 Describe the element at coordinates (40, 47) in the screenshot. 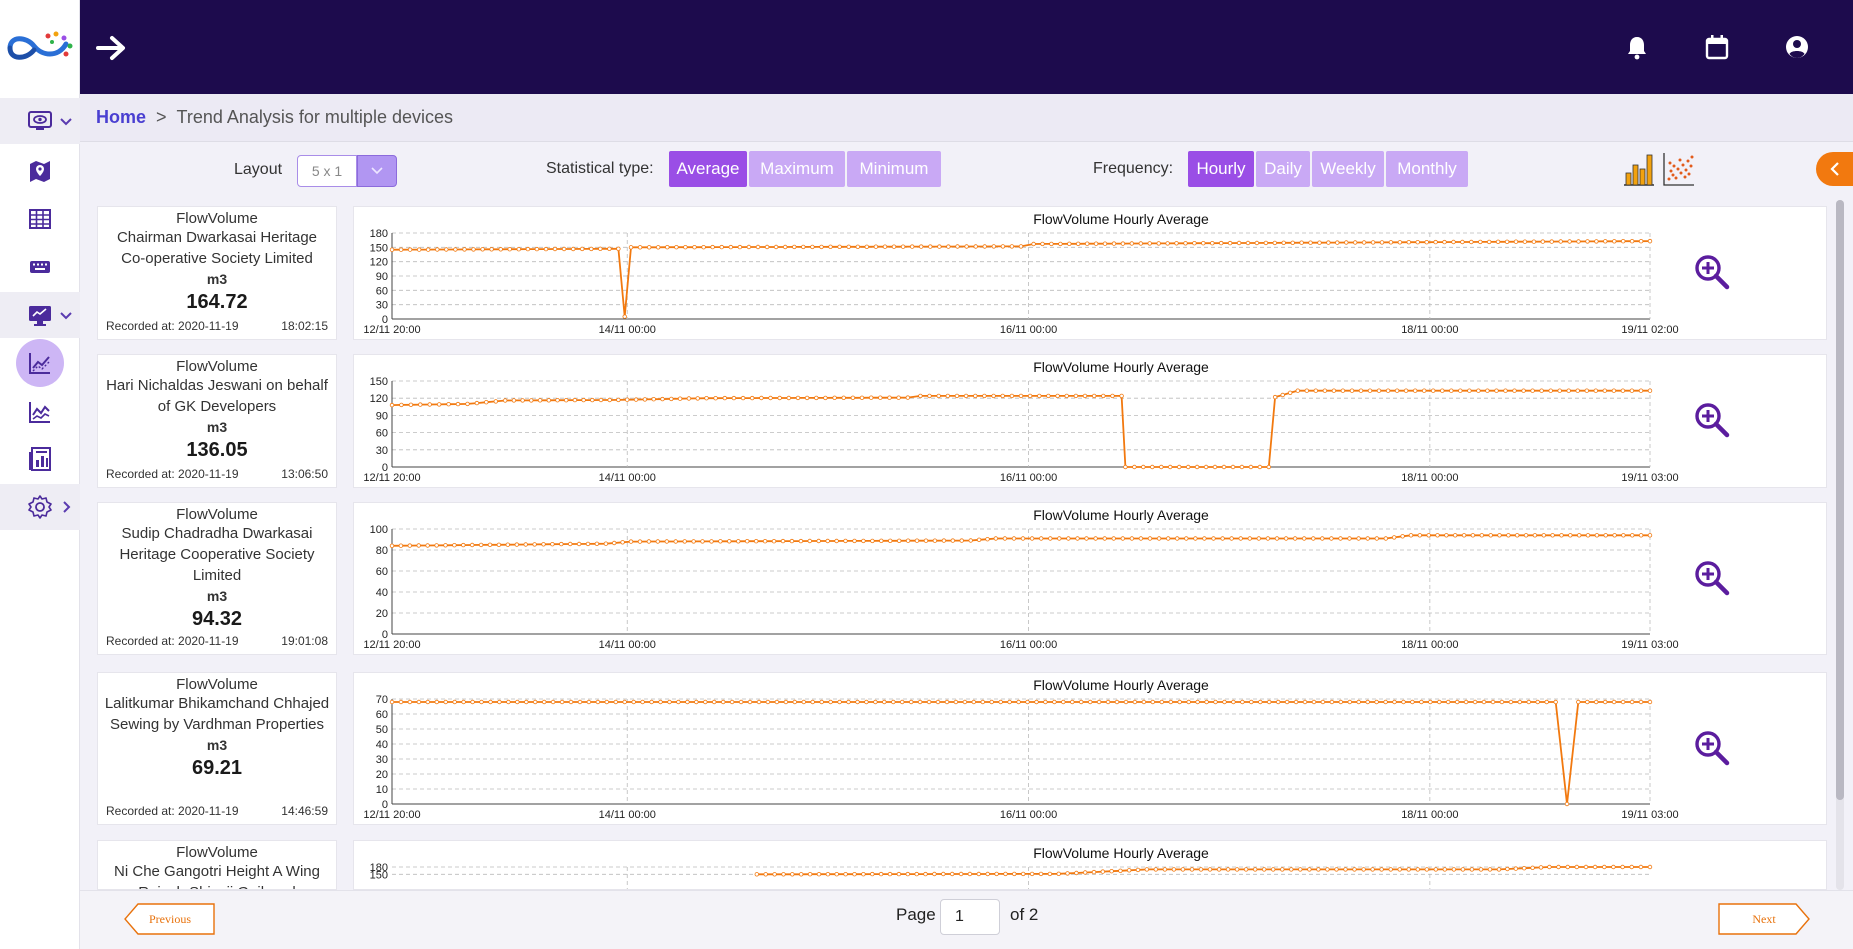

I see `app-logo` at that location.